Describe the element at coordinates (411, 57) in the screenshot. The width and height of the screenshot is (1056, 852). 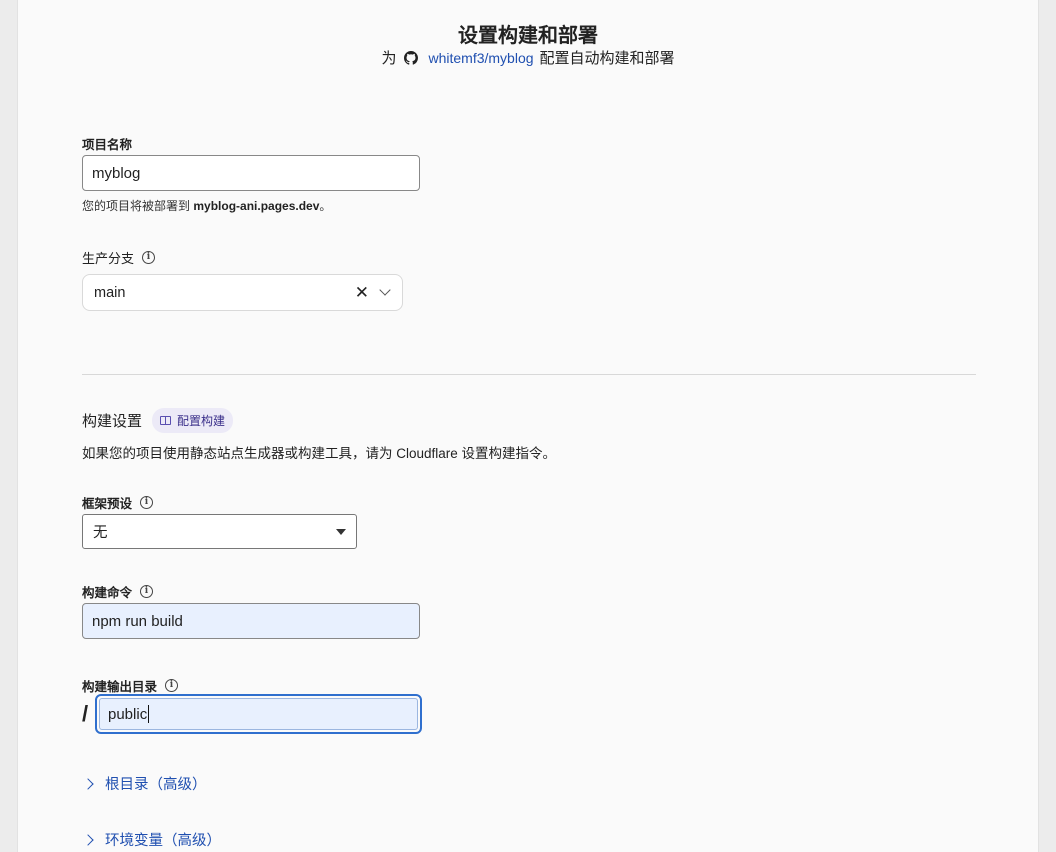
I see `github-icon` at that location.